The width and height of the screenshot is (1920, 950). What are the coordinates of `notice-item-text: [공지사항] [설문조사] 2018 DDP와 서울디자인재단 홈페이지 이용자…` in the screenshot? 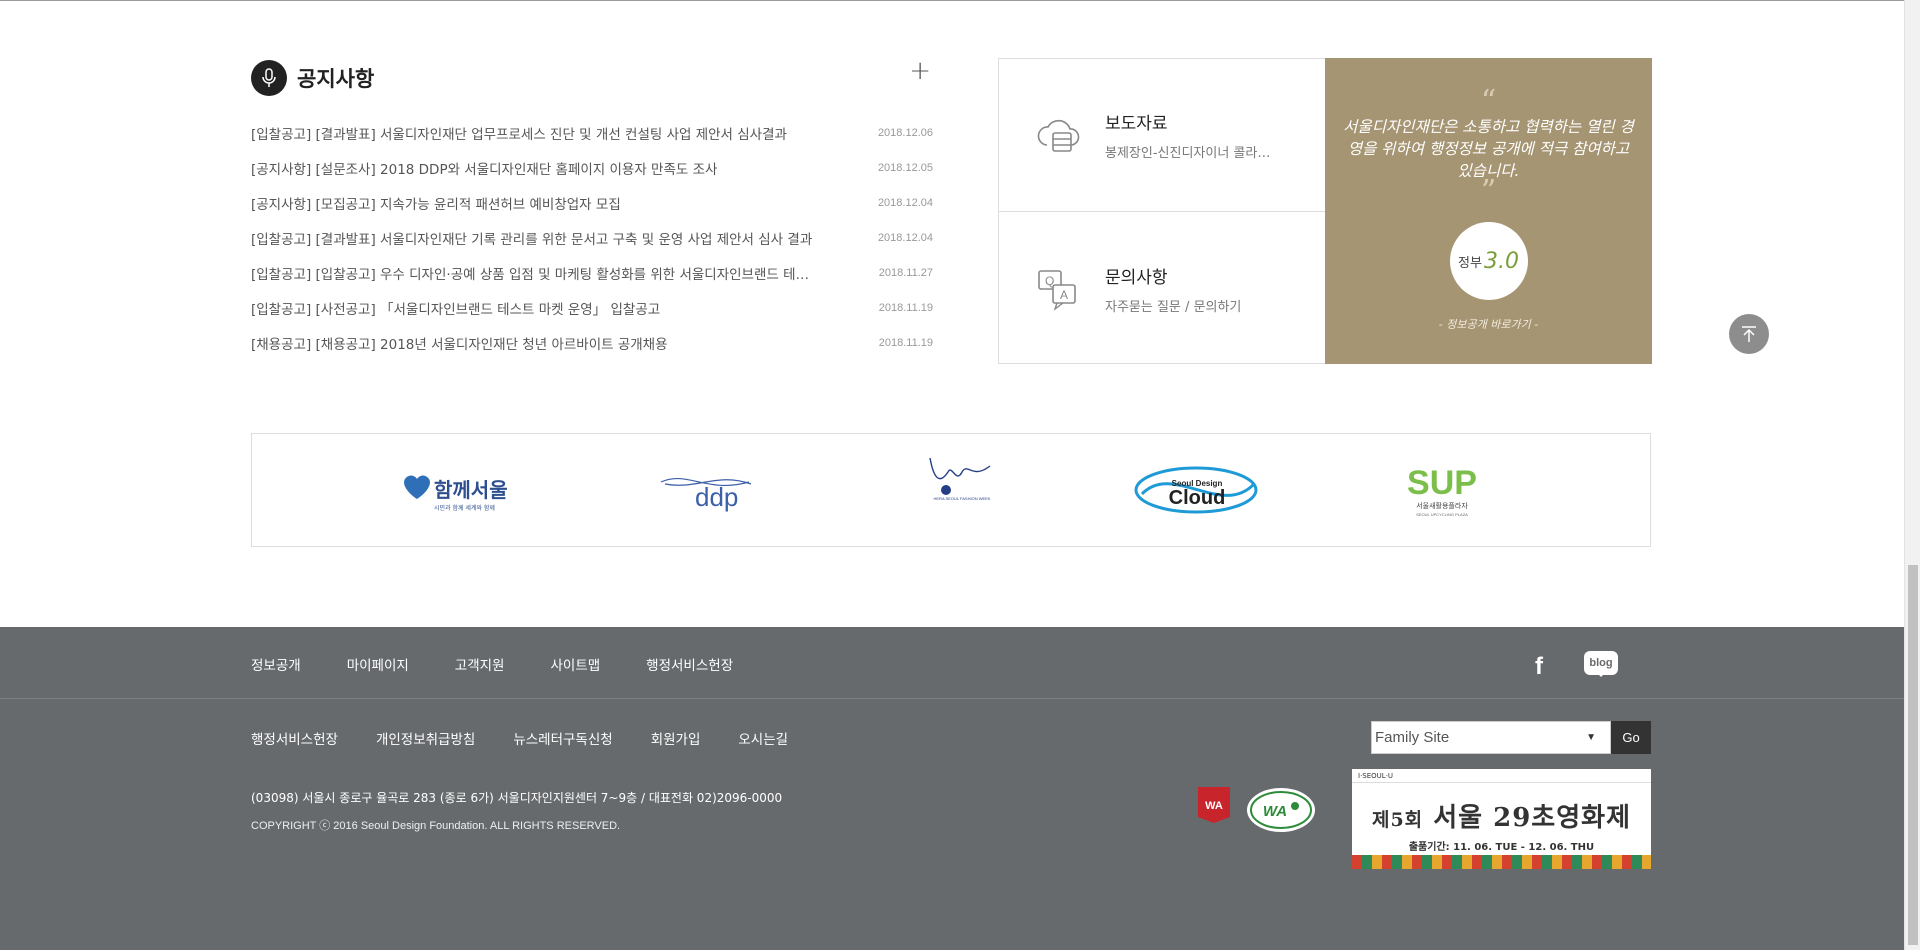 It's located at (484, 168).